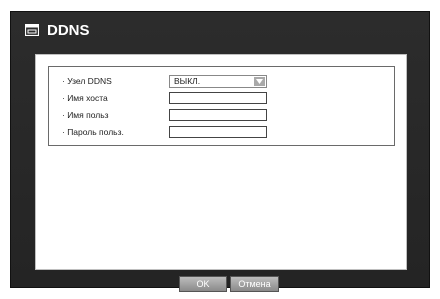 Image resolution: width=440 pixels, height=299 pixels. I want to click on user-password-label: · Пароль польз., so click(93, 132).